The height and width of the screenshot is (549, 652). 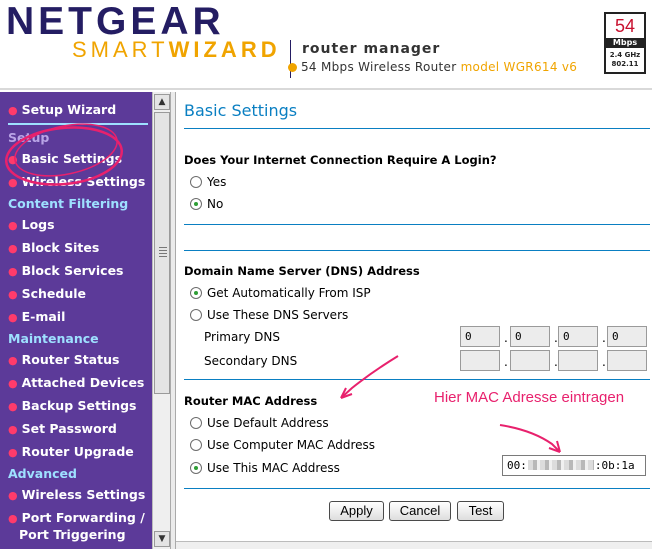 What do you see at coordinates (60, 247) in the screenshot?
I see `sidebar-item-label: Block Sites` at bounding box center [60, 247].